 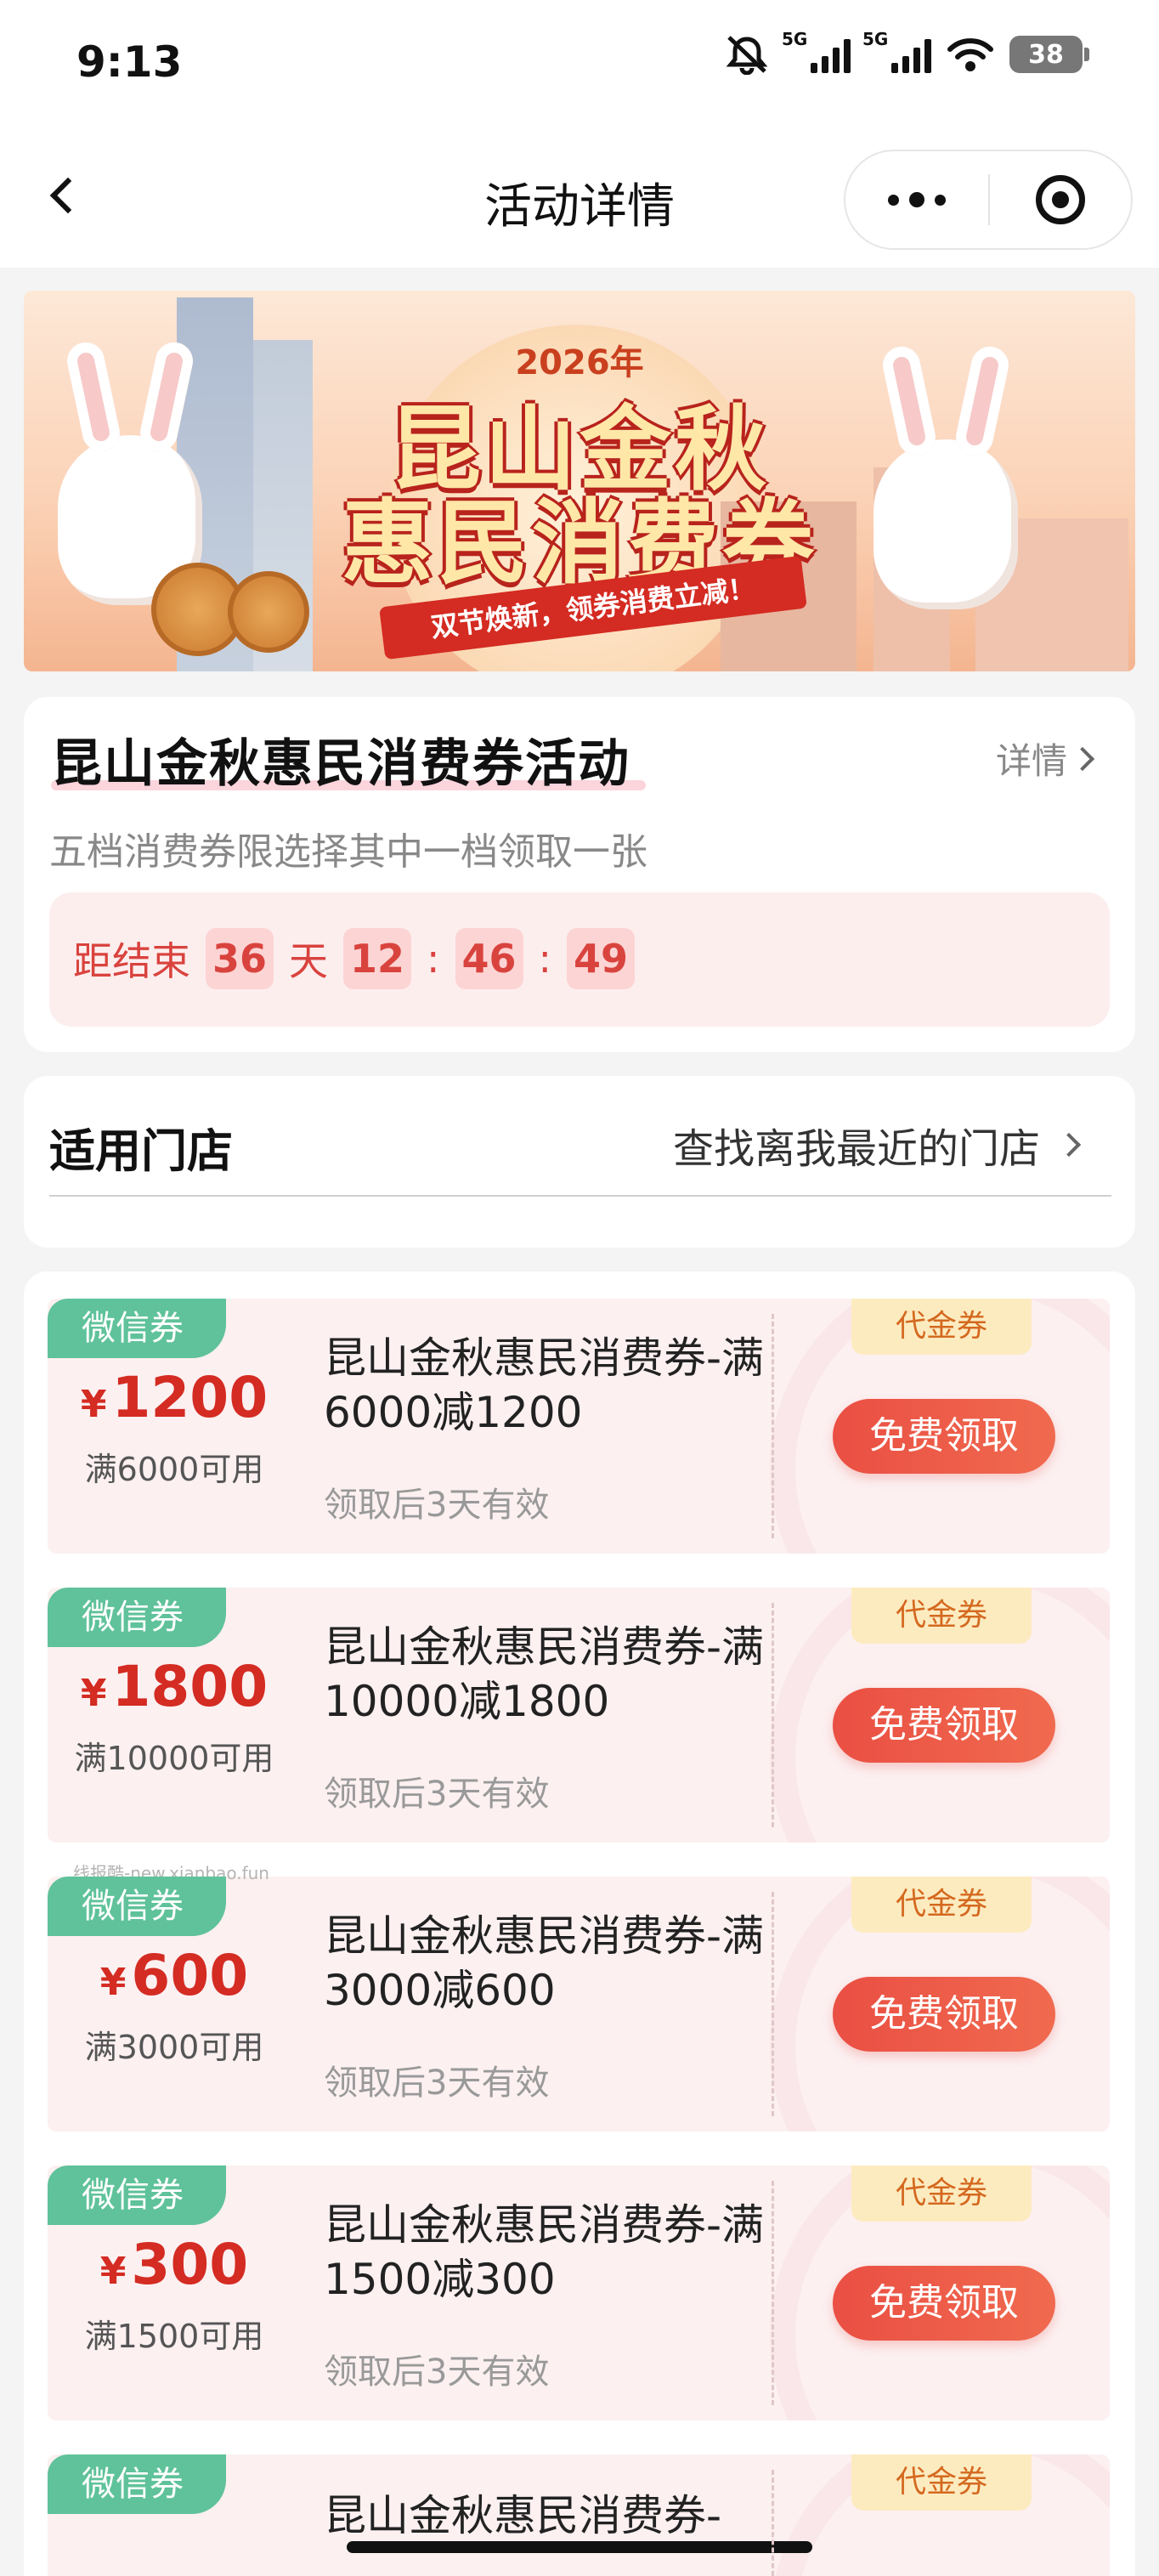 What do you see at coordinates (174, 1469) in the screenshot?
I see `coupon-condition: 满6000可用` at bounding box center [174, 1469].